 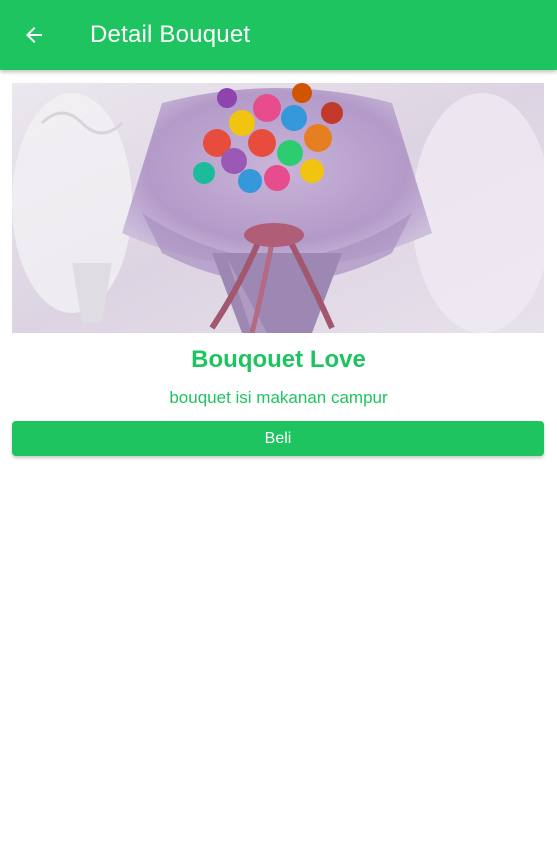 I want to click on app-bar: Detail Bouquet, so click(x=278, y=35).